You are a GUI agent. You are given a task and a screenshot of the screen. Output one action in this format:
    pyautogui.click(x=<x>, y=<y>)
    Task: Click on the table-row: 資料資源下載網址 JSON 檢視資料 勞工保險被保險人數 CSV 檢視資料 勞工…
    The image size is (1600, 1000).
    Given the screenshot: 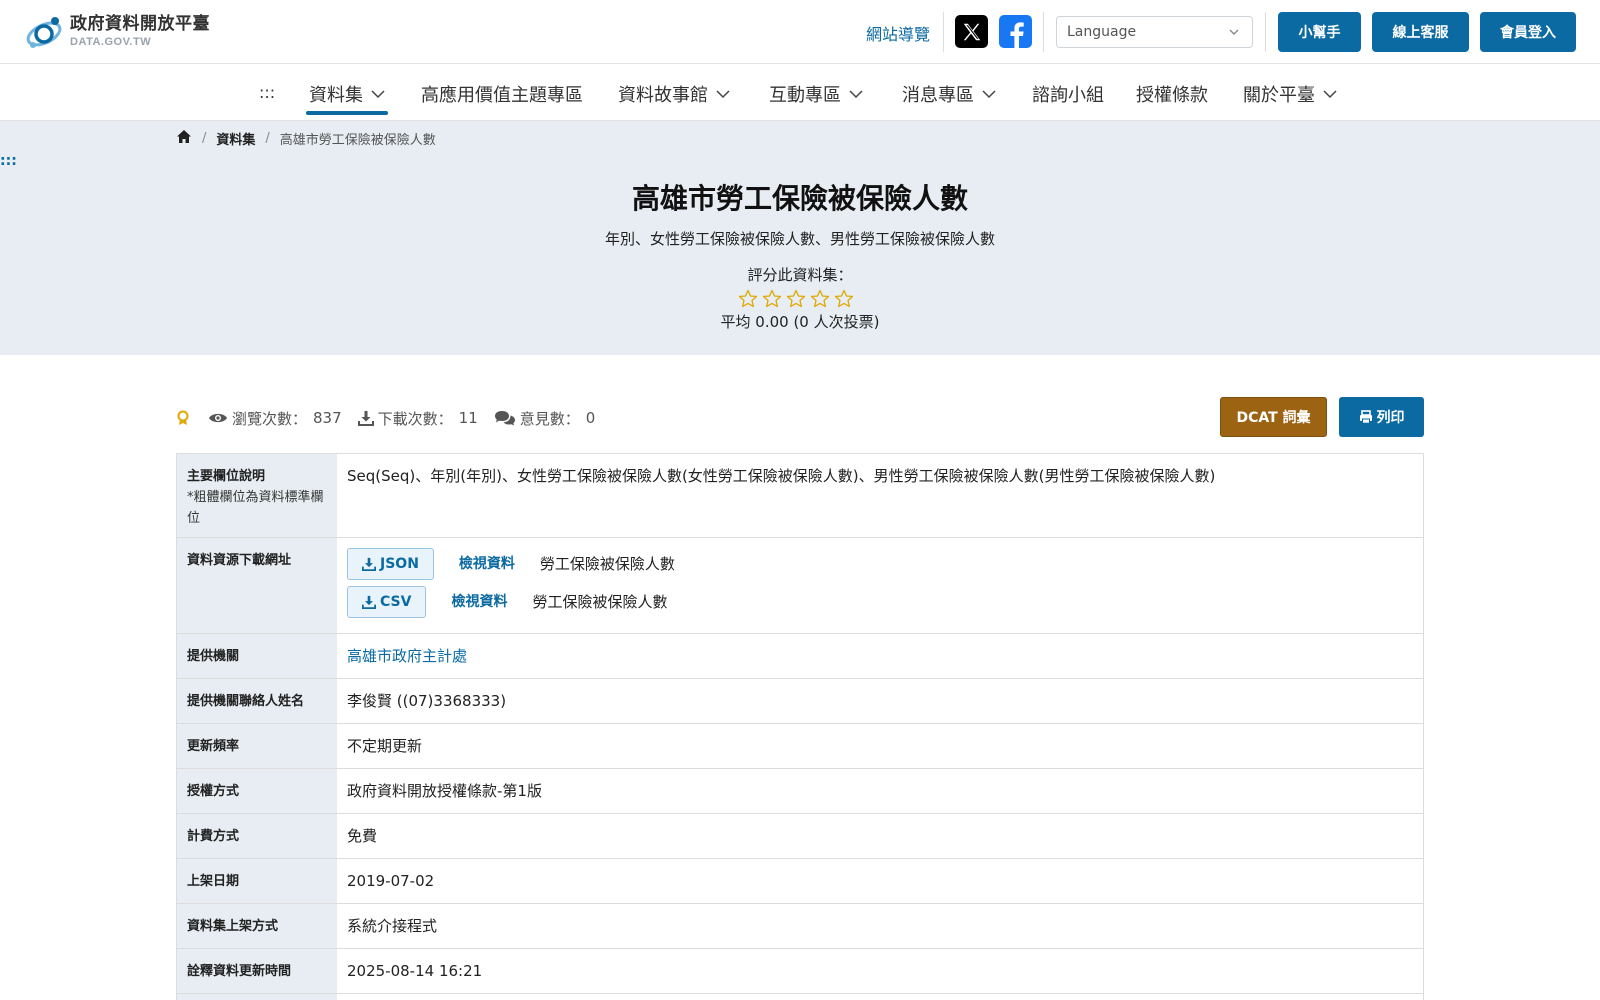 What is the action you would take?
    pyautogui.click(x=800, y=586)
    